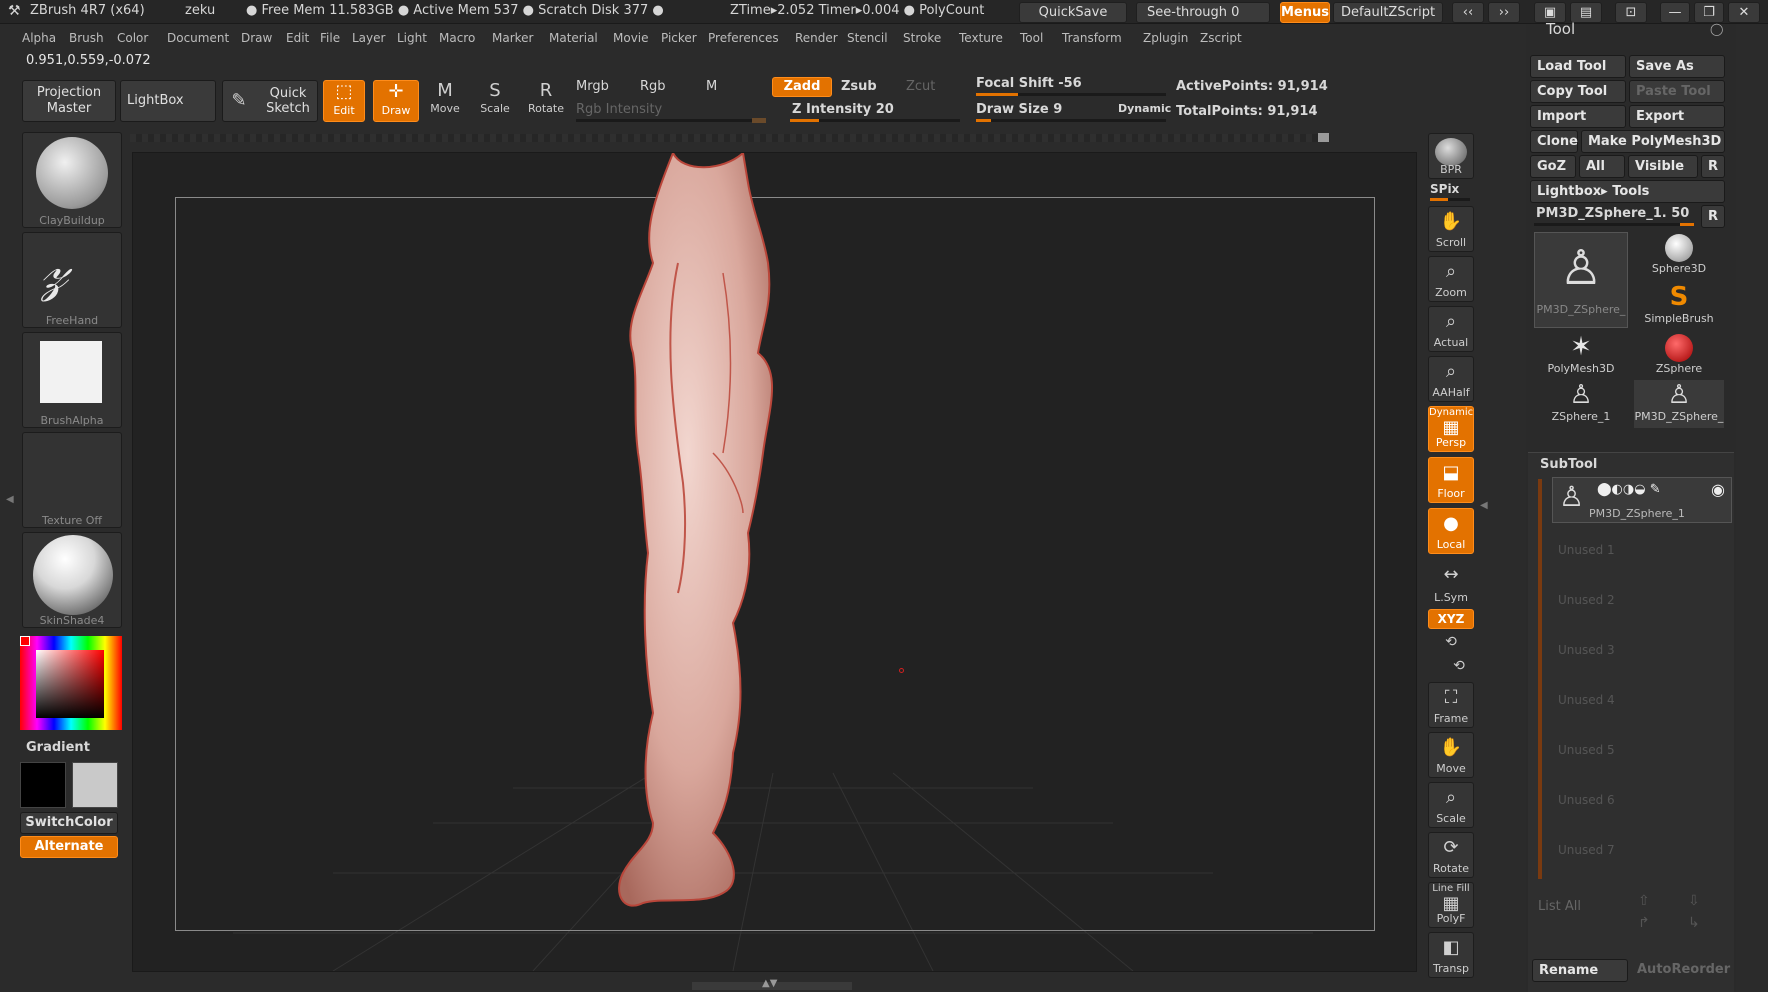 The width and height of the screenshot is (1768, 992). Describe the element at coordinates (297, 38) in the screenshot. I see `menu-edit: Edit` at that location.